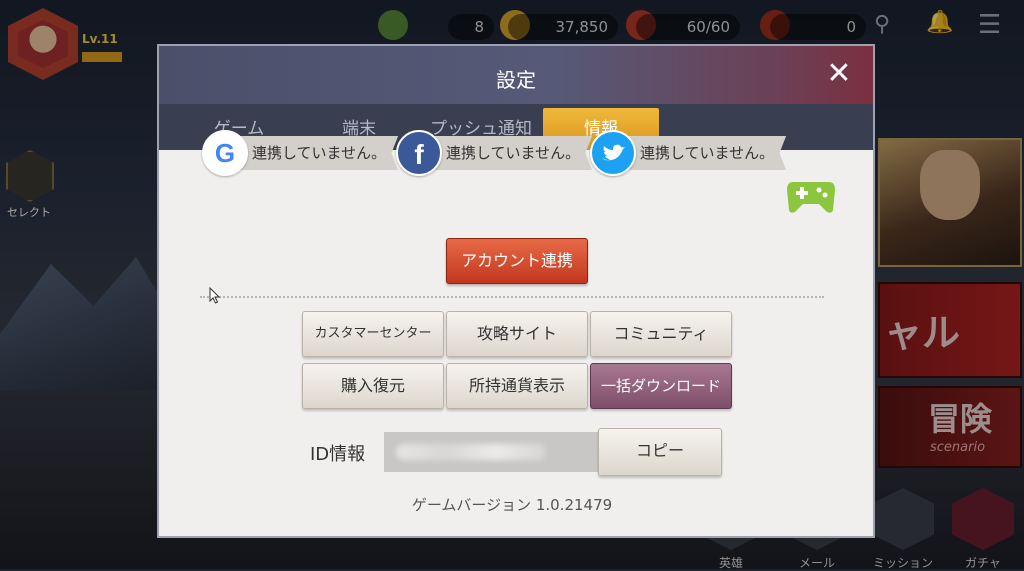 Image resolution: width=1024 pixels, height=571 pixels. What do you see at coordinates (517, 386) in the screenshot?
I see `currency-display-button: 所持通貨表示` at bounding box center [517, 386].